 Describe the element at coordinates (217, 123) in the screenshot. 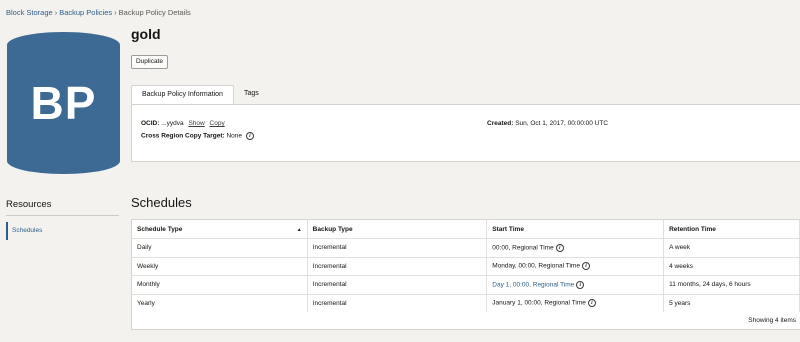

I see `ocid-copy-link: Copy` at that location.